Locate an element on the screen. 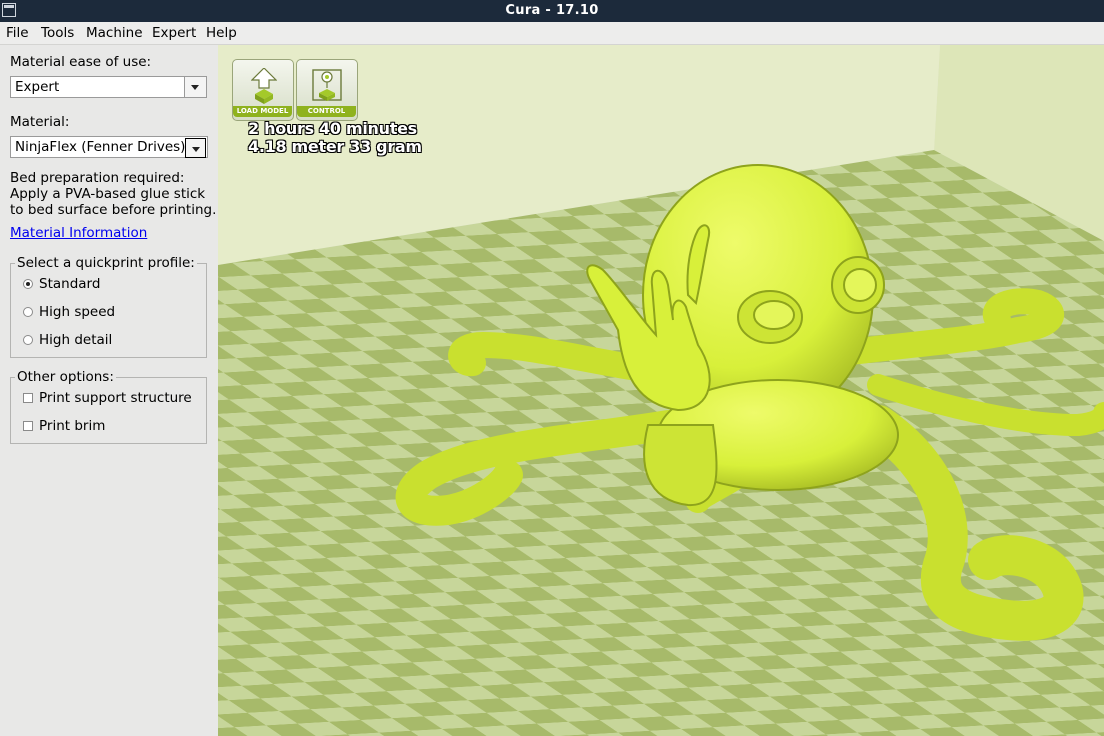 This screenshot has height=736, width=1104. title-bar: Cura - 17.10 is located at coordinates (552, 11).